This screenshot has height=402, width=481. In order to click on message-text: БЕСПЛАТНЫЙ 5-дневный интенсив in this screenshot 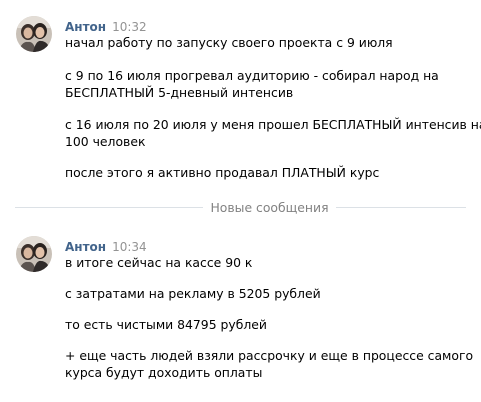, I will do `click(179, 92)`.